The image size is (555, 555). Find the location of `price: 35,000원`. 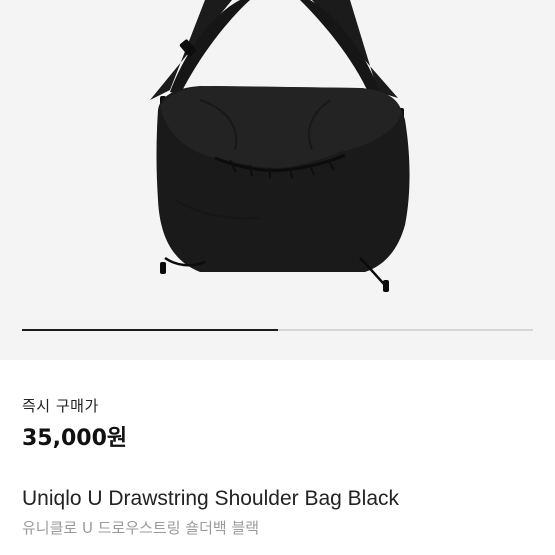

price: 35,000원 is located at coordinates (75, 438).